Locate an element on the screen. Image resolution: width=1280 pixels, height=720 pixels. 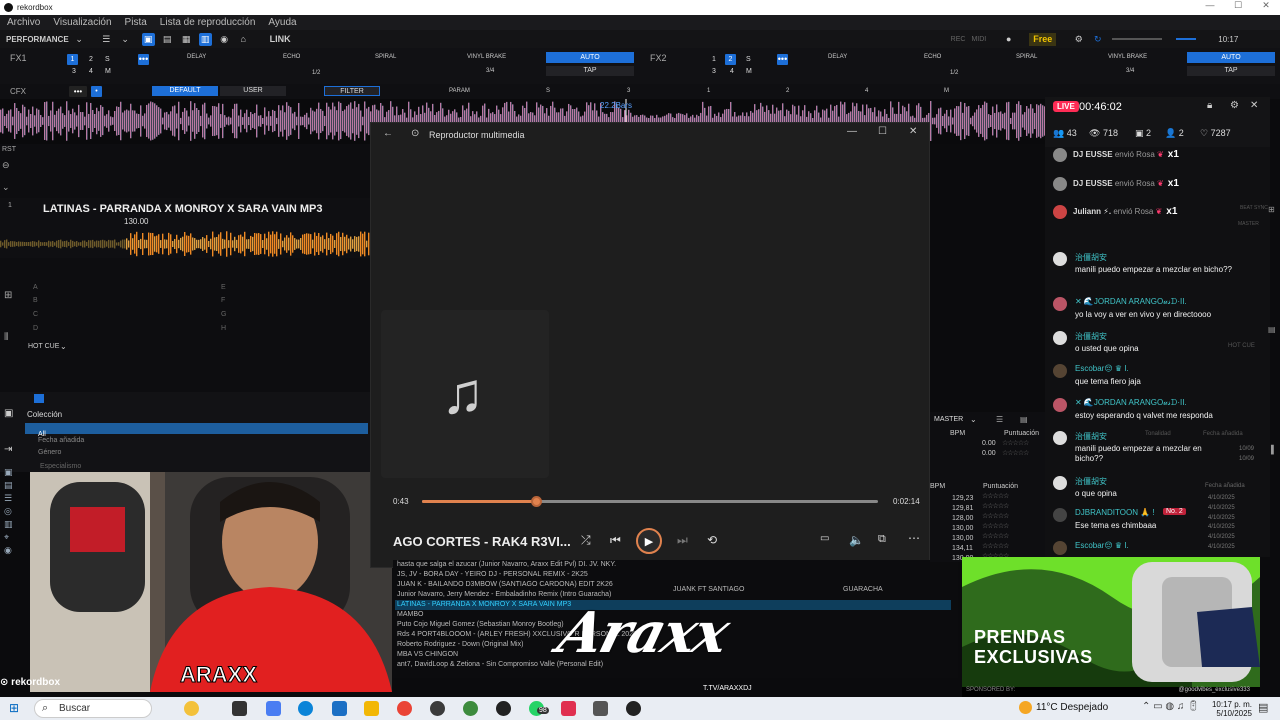
shuffle-icon: ⤮ is located at coordinates (586, 540).